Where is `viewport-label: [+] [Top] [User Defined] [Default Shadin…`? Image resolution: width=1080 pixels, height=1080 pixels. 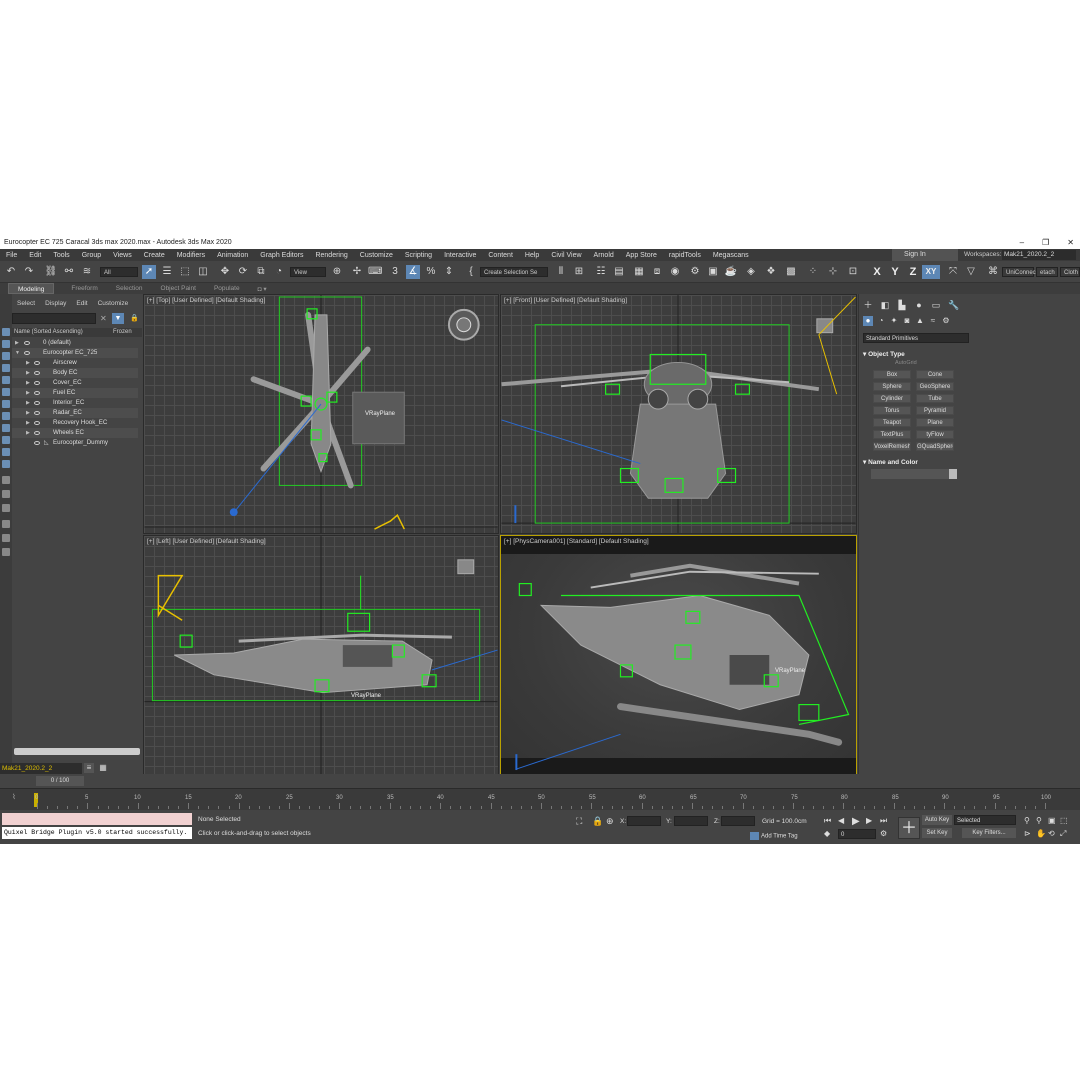
viewport-label: [+] [Top] [User Defined] [Default Shadin… is located at coordinates (206, 300).